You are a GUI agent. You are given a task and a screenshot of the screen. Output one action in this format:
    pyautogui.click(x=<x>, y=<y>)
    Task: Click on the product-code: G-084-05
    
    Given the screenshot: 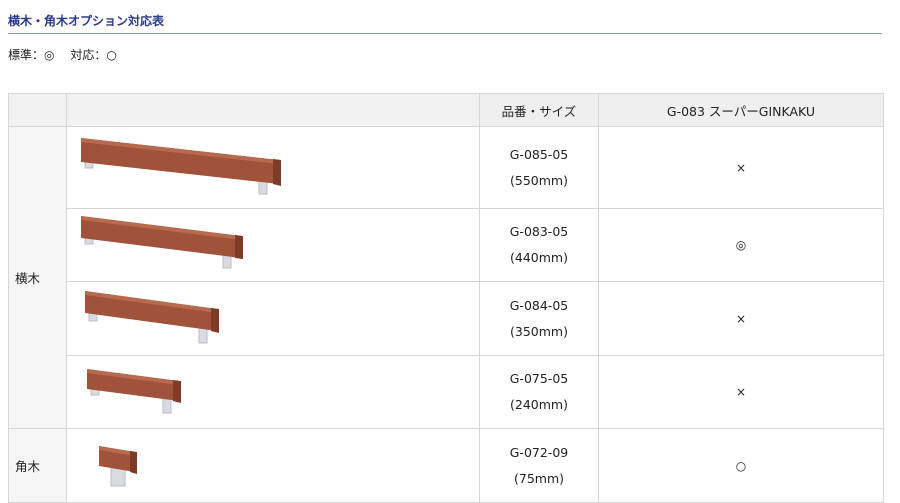 What is the action you would take?
    pyautogui.click(x=539, y=305)
    